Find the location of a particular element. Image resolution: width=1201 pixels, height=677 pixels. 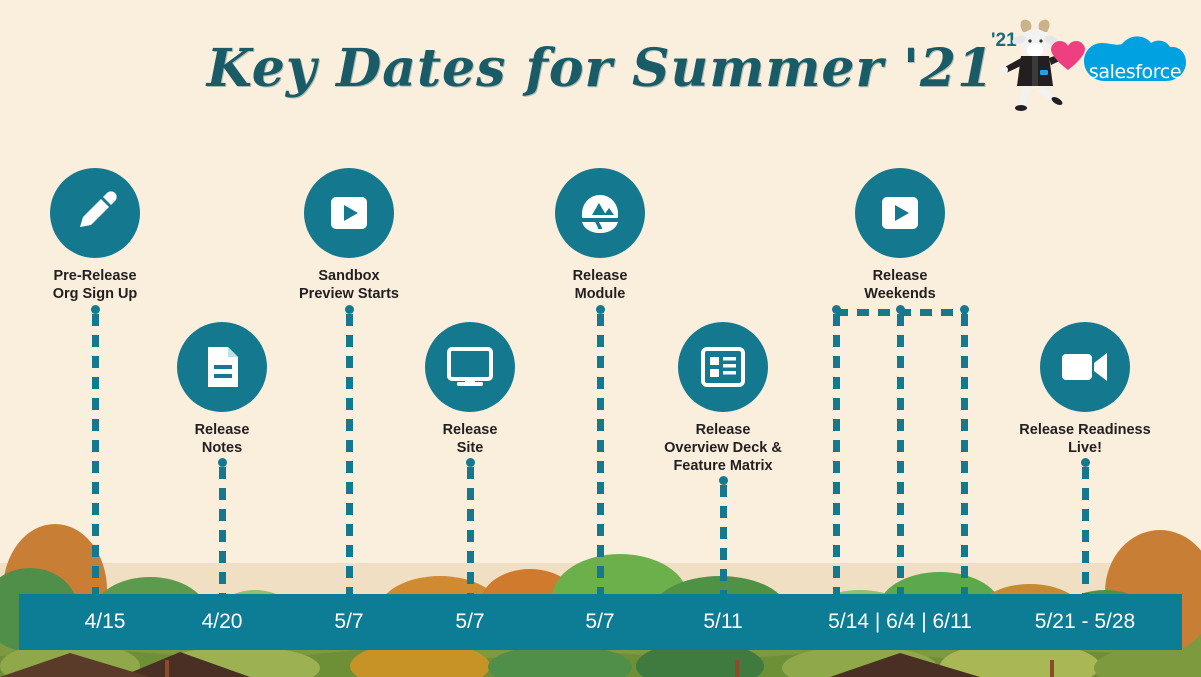

connector-sandbox-preview-starts is located at coordinates (349, 451).